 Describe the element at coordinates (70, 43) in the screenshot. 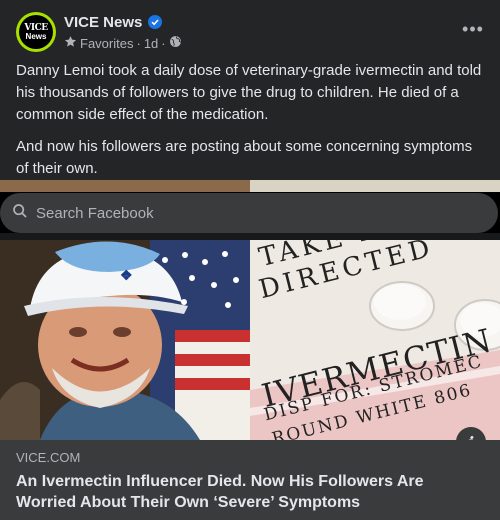

I see `star-icon` at that location.